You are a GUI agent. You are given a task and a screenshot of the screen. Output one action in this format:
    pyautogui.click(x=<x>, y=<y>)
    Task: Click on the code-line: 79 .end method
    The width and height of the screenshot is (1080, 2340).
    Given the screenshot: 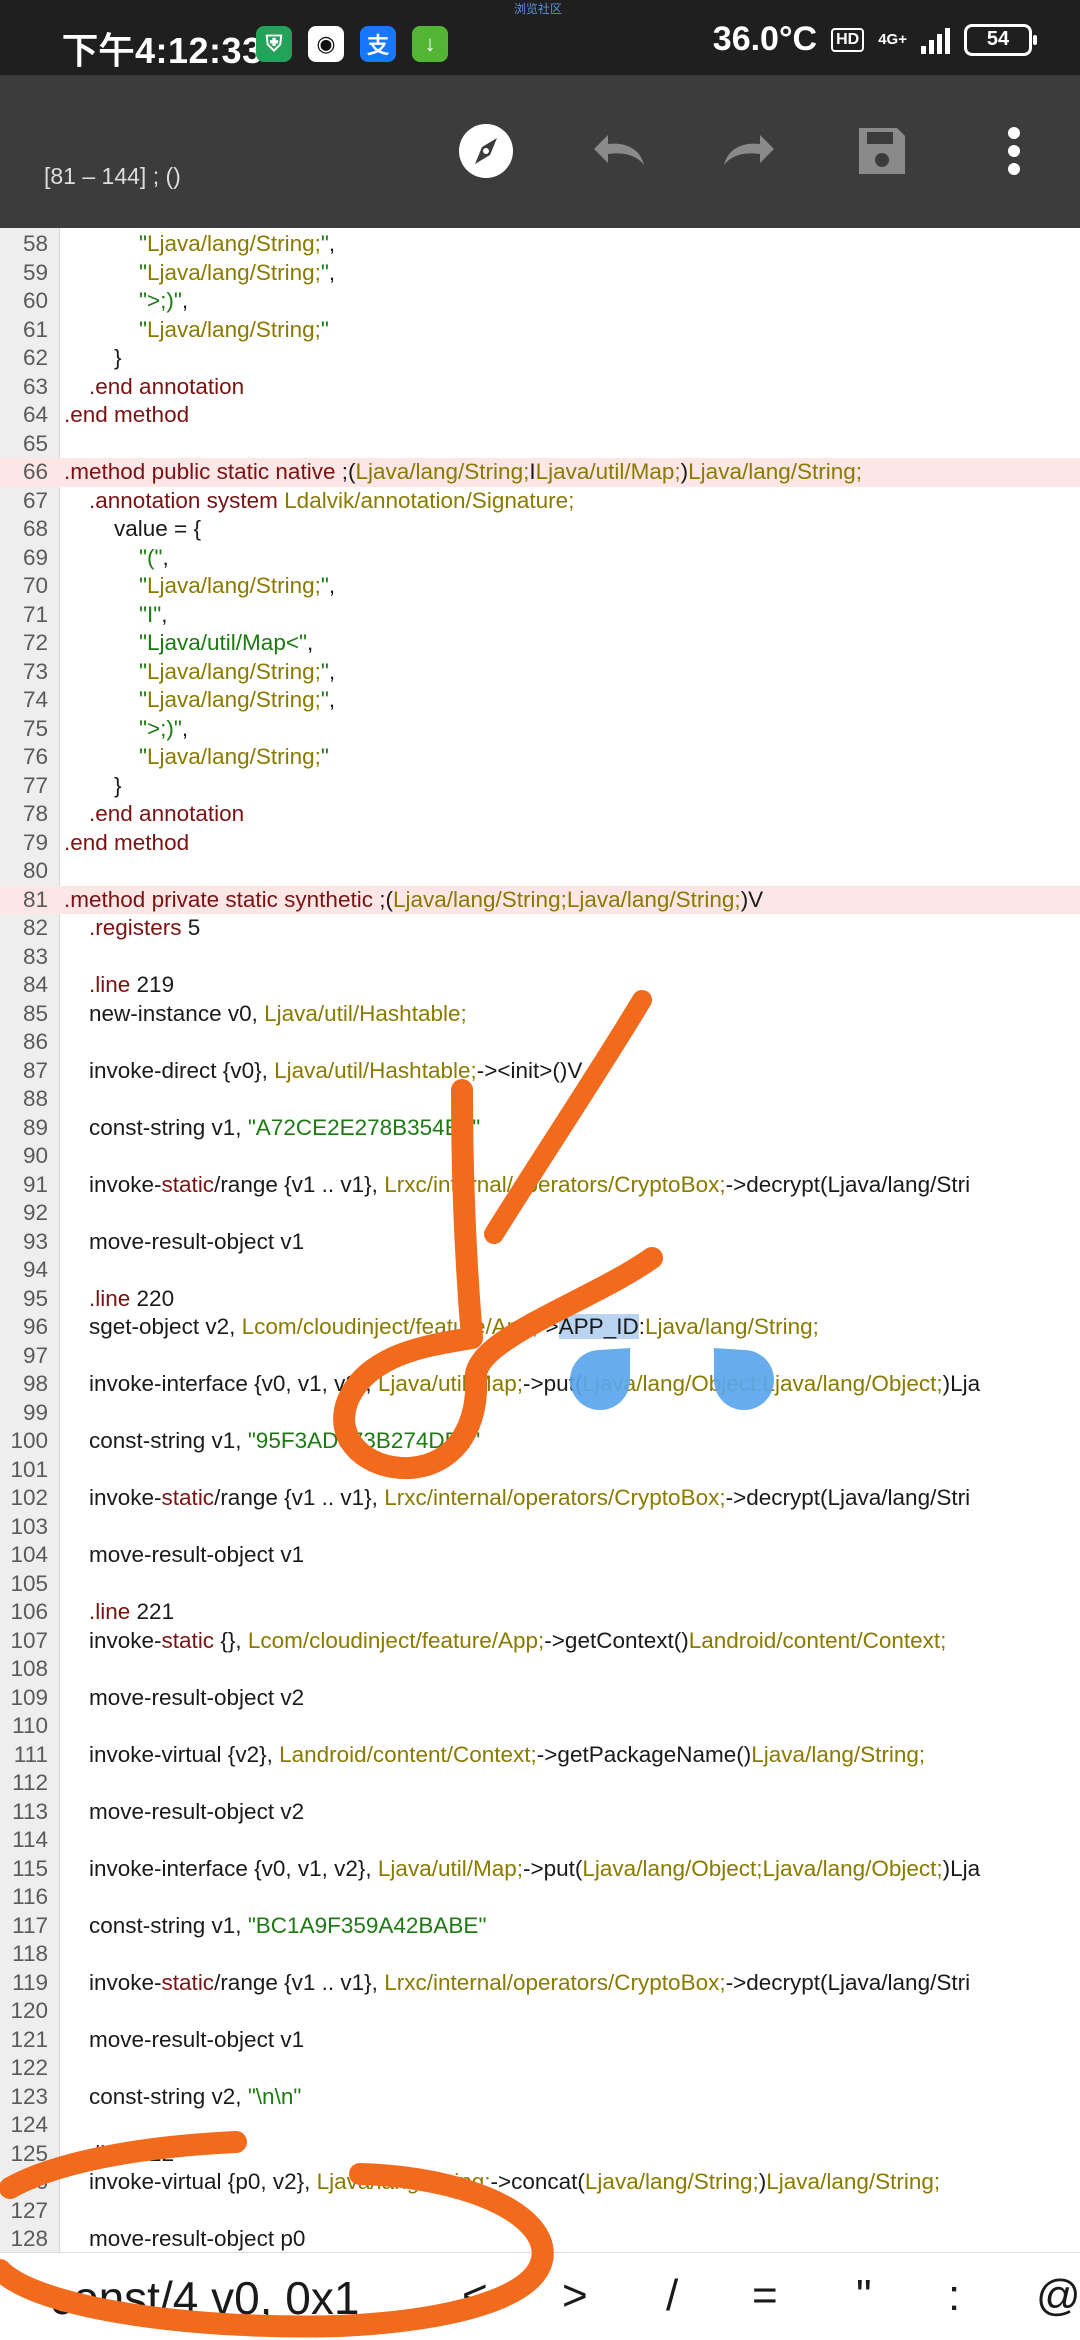 What is the action you would take?
    pyautogui.click(x=540, y=843)
    